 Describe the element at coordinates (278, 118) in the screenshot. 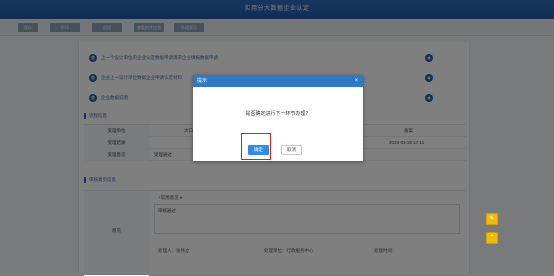

I see `confirm-dialog: 提示 × 是否确定进行下一环节办理？ 确定 取消` at that location.